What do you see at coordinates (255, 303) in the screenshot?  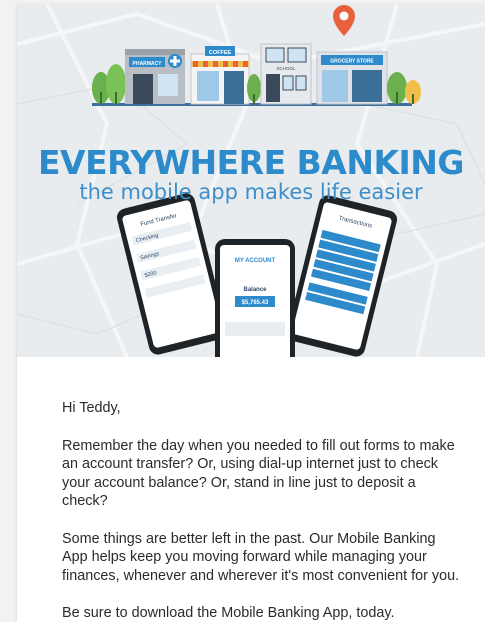 I see `svg-text: $5,765.43` at bounding box center [255, 303].